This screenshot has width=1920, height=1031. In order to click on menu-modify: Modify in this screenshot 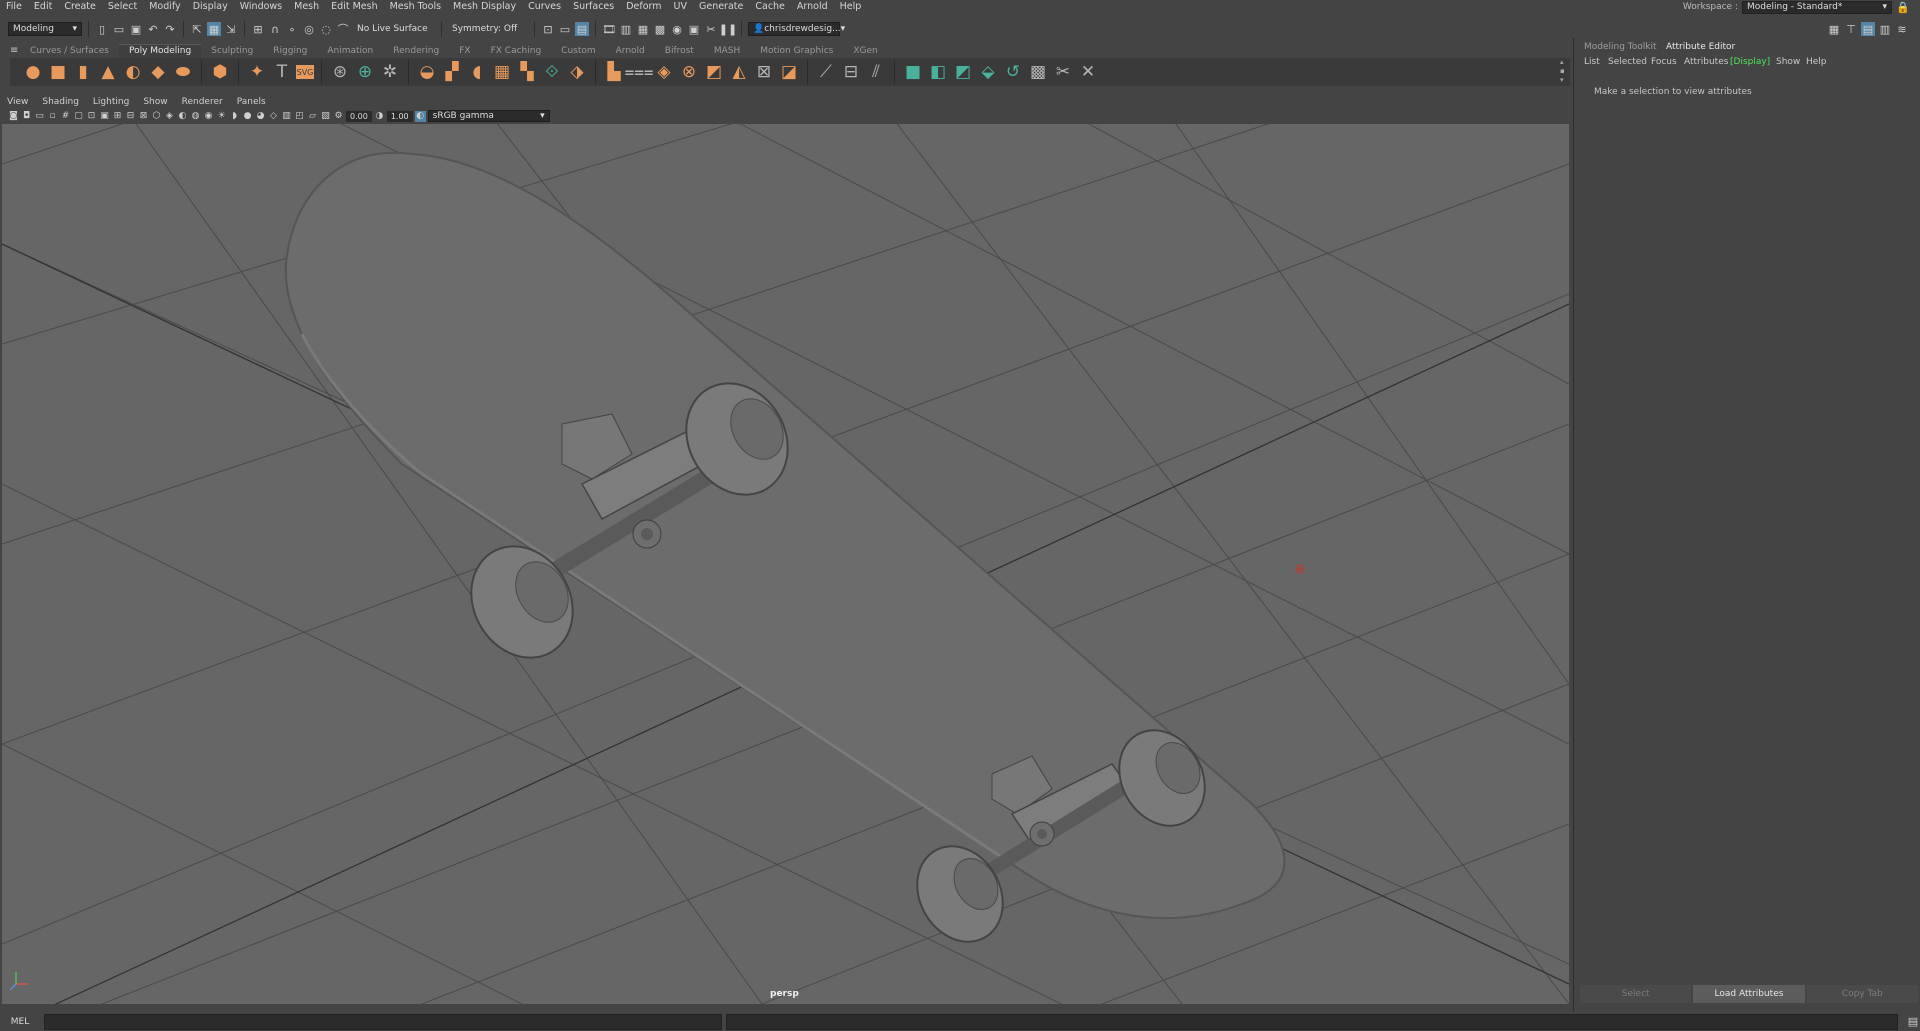, I will do `click(164, 6)`.